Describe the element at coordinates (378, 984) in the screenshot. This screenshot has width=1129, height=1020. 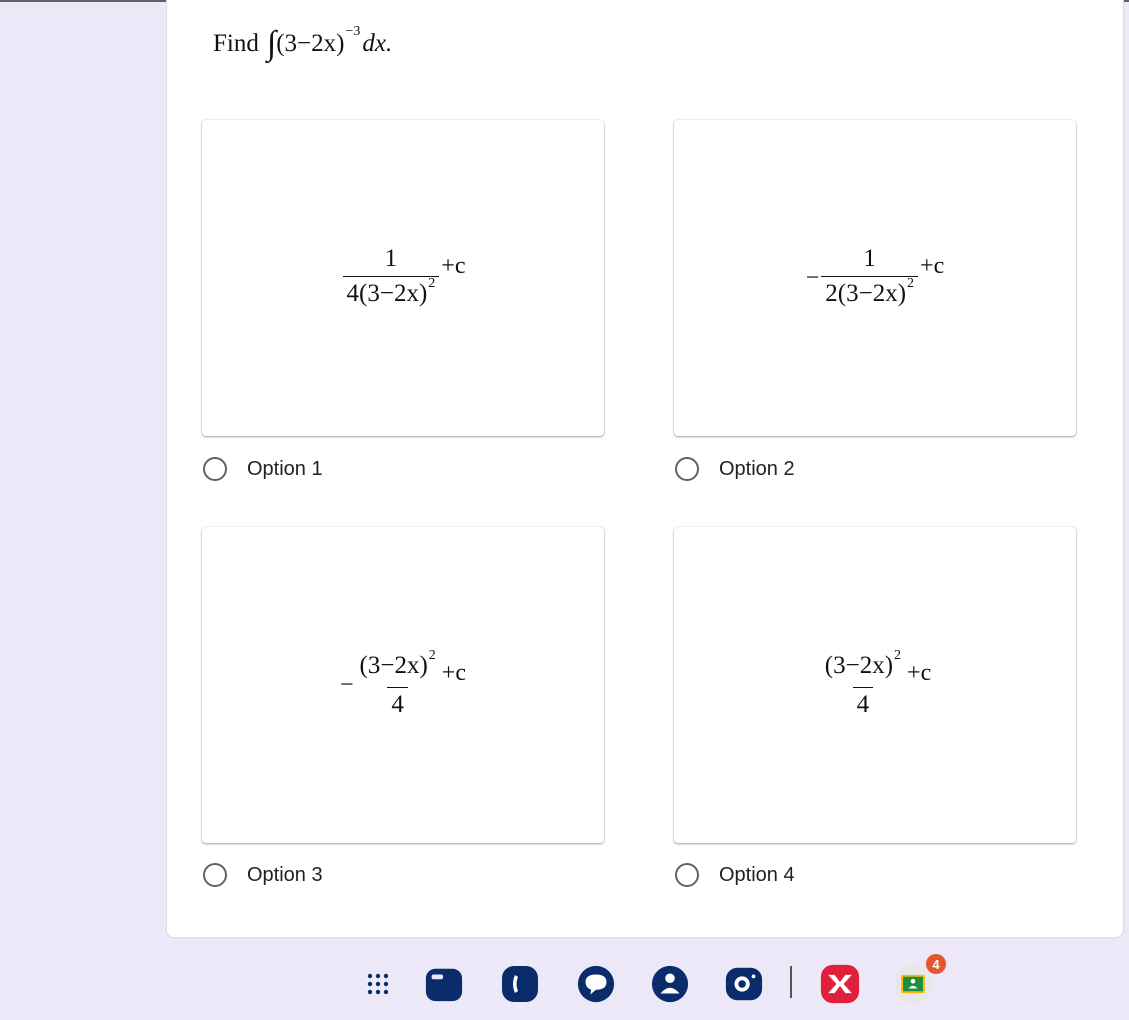
I see `app-grid-icon` at that location.